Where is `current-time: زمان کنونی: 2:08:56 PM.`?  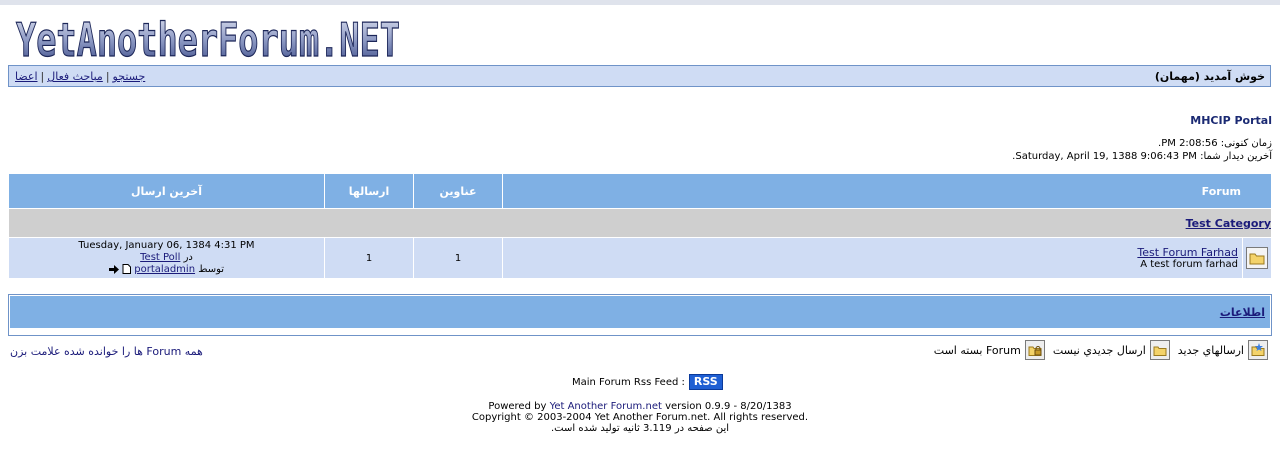 current-time: زمان کنونی: 2:08:56 PM. is located at coordinates (1215, 143).